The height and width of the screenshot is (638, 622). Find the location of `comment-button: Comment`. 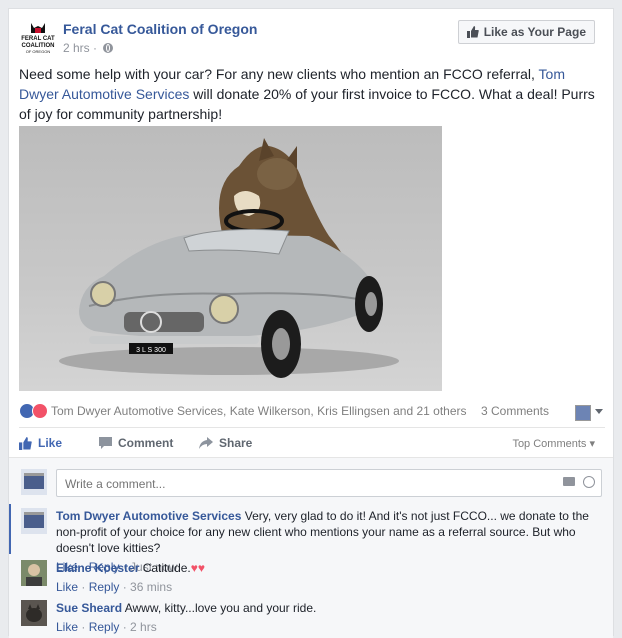

comment-button: Comment is located at coordinates (136, 443).